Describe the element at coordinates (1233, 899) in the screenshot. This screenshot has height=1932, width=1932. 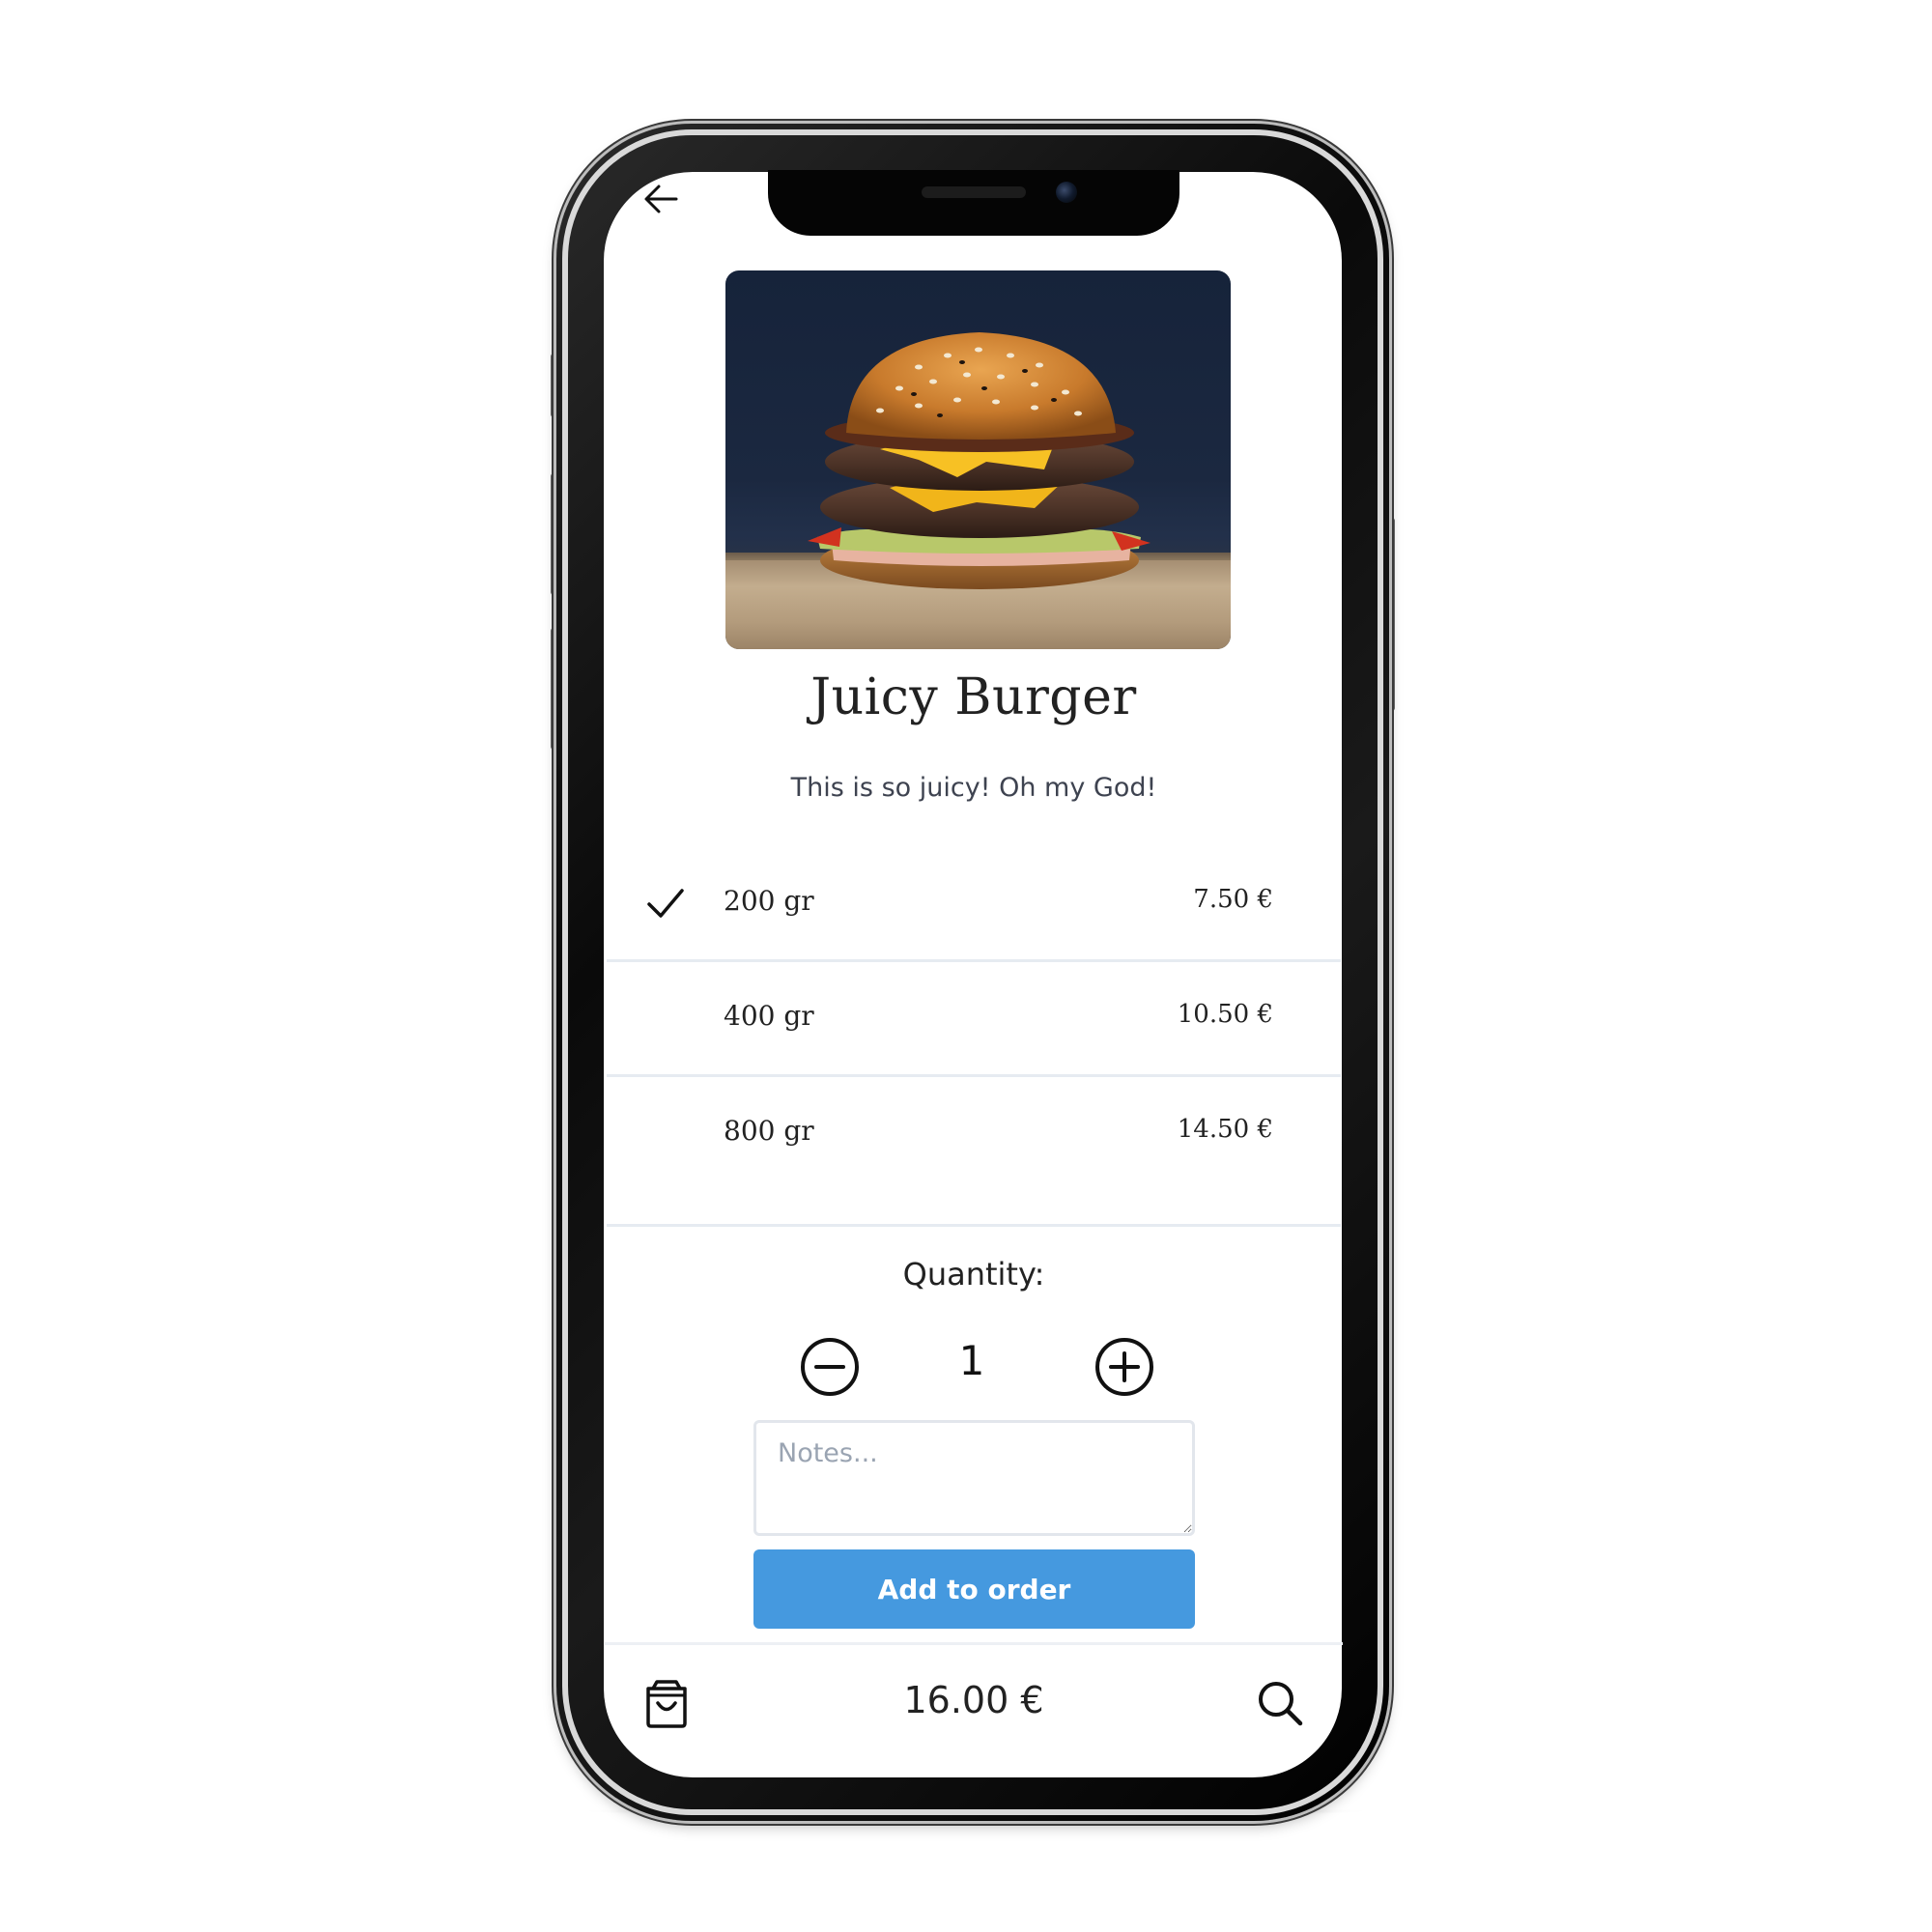
I see `option-price: 7.50 €` at that location.